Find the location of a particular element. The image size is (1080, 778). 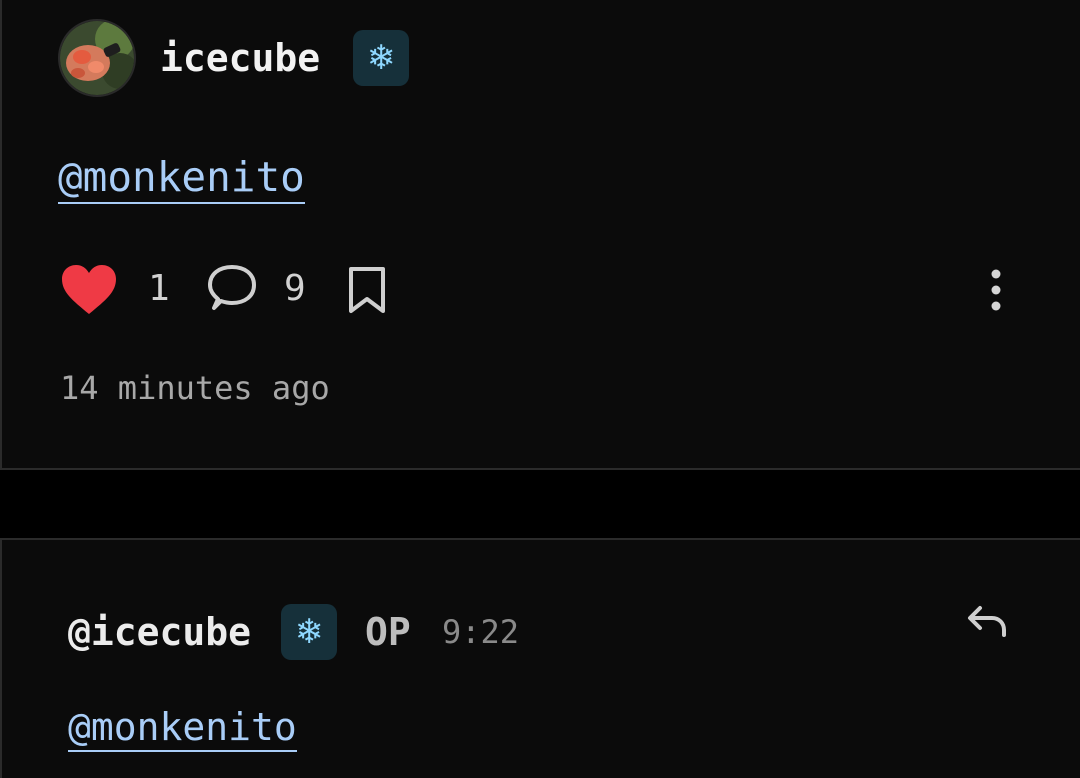

heart-icon is located at coordinates (89, 289).